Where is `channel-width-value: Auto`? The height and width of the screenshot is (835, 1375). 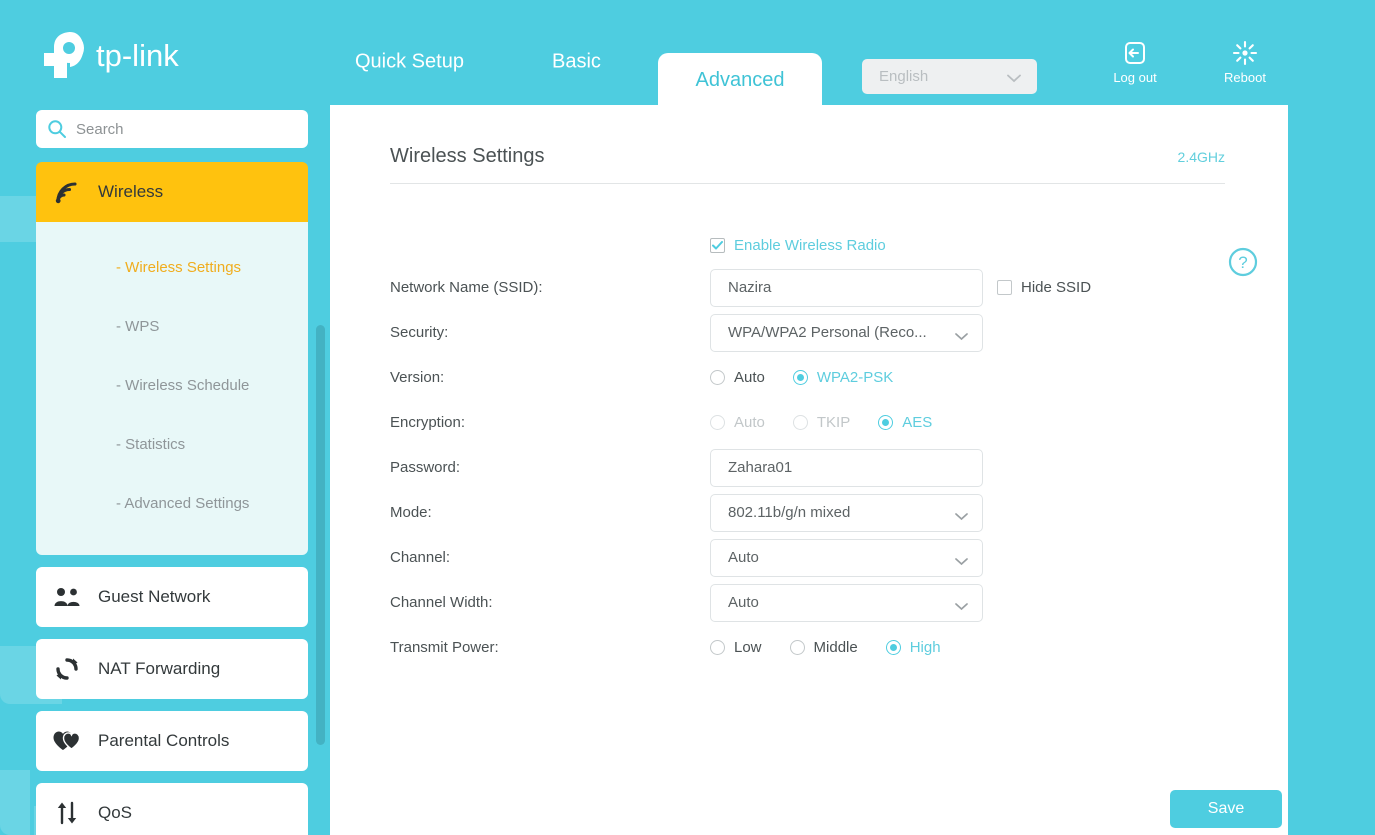 channel-width-value: Auto is located at coordinates (743, 602).